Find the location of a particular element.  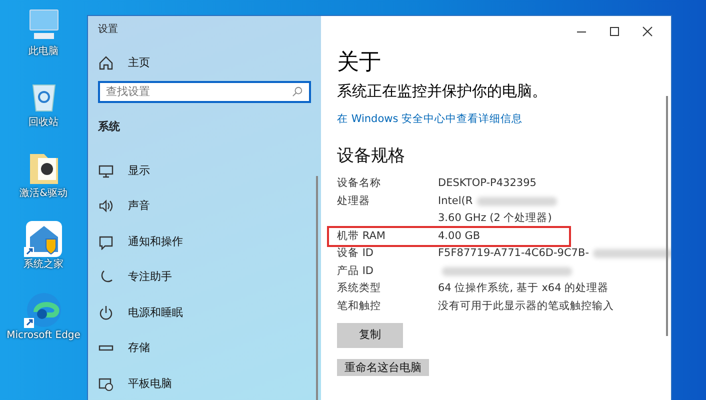

nav-item: 声音 is located at coordinates (204, 206).